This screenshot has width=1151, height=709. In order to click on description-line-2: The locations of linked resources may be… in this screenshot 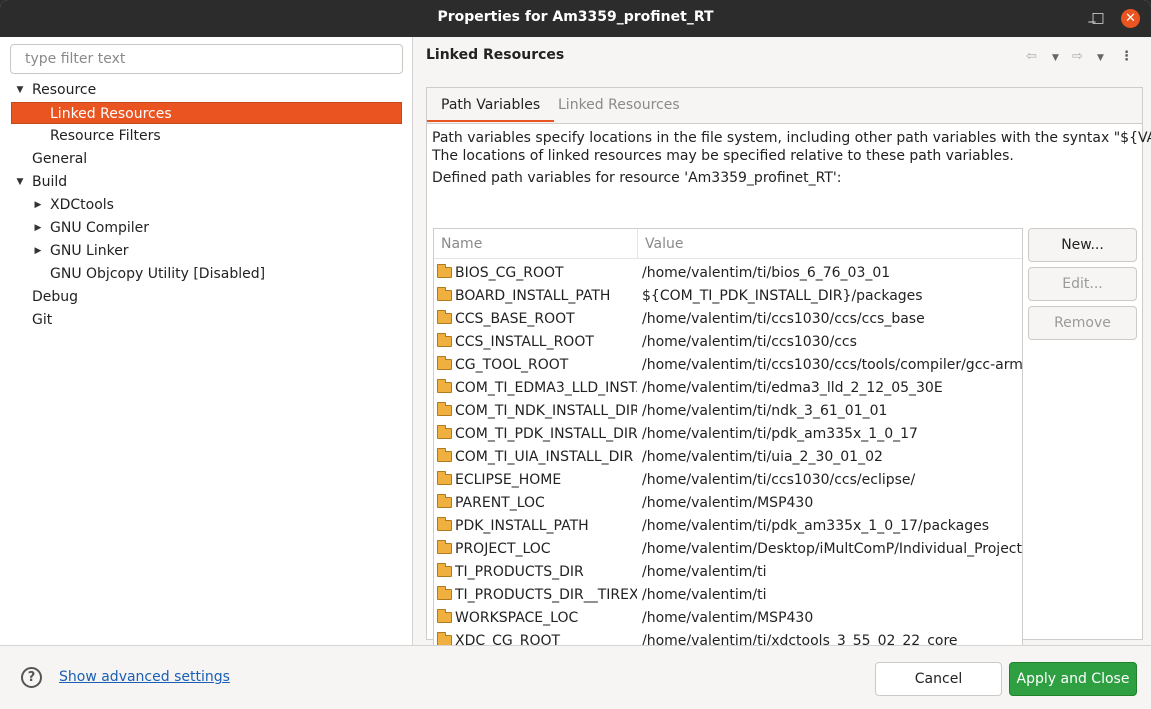, I will do `click(723, 156)`.